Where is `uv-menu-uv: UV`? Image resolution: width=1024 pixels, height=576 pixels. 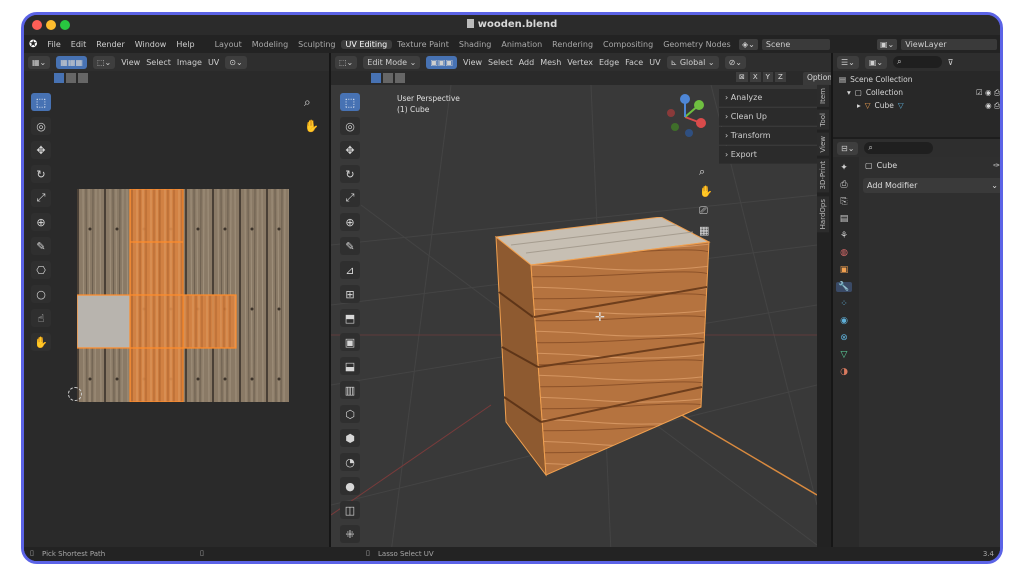 uv-menu-uv: UV is located at coordinates (213, 62).